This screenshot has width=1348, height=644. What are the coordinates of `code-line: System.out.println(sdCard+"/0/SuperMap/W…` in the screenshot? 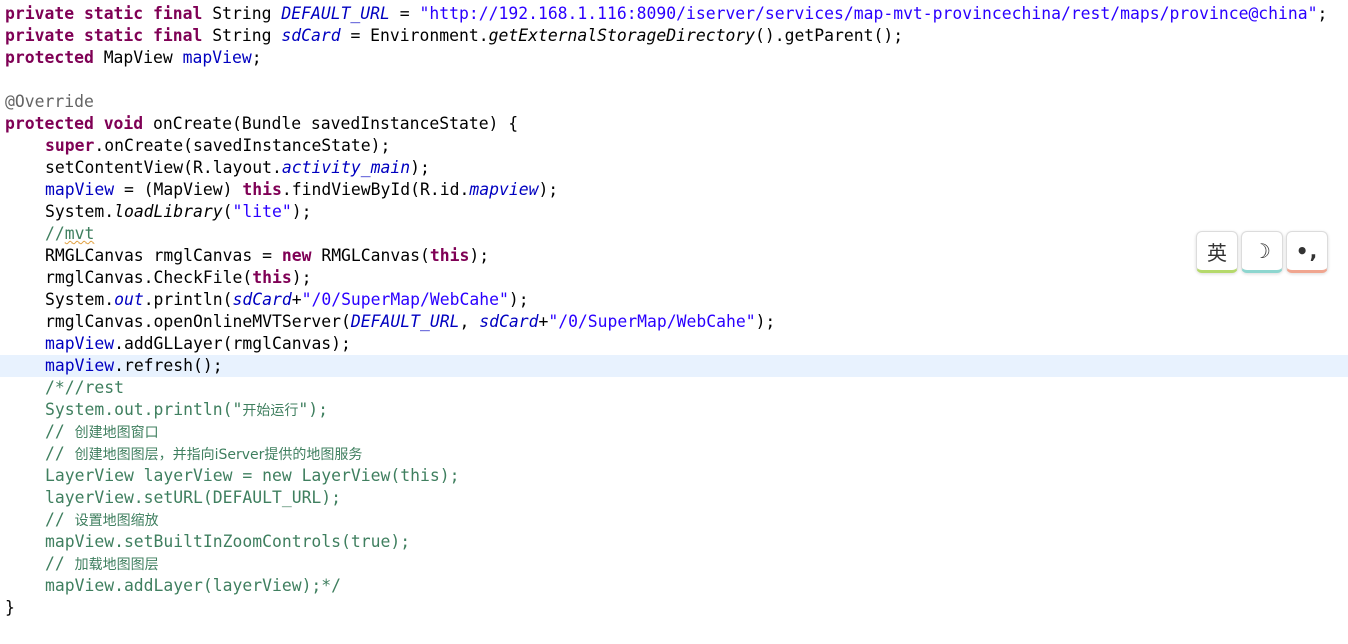 It's located at (674, 300).